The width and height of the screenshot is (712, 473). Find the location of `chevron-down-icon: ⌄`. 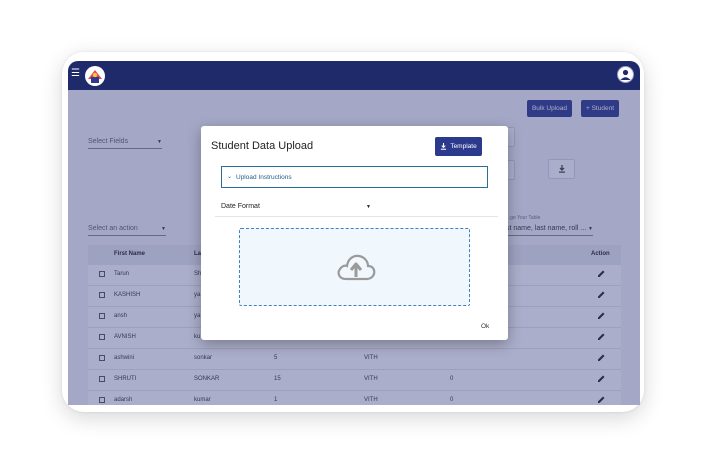

chevron-down-icon: ⌄ is located at coordinates (230, 177).